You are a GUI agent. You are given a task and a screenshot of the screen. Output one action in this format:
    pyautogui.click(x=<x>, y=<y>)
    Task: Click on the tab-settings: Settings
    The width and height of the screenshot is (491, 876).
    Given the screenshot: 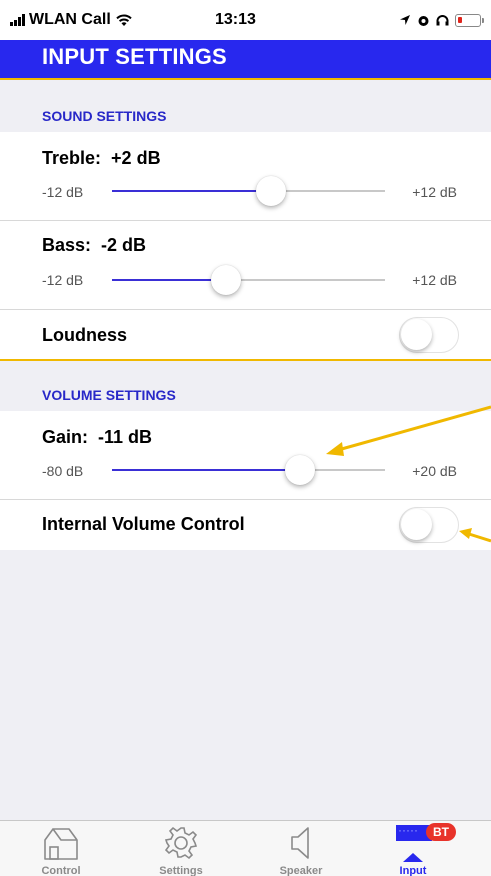 What is the action you would take?
    pyautogui.click(x=181, y=848)
    